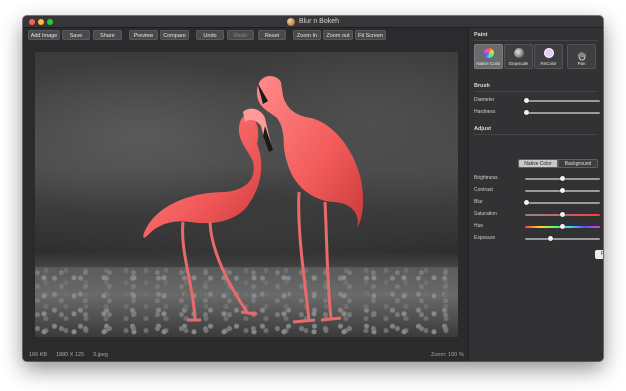 The image size is (626, 391). I want to click on diameter-label: Diameter, so click(484, 100).